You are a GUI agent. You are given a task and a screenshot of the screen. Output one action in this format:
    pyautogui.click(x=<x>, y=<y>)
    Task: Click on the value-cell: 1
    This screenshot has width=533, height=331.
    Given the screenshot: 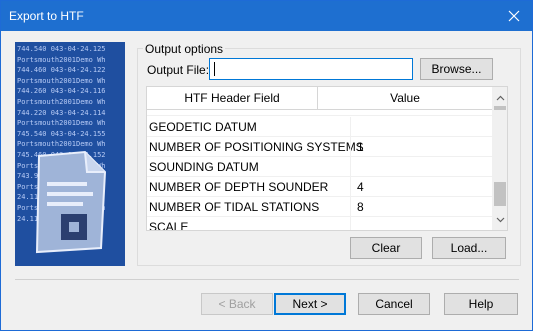 What is the action you would take?
    pyautogui.click(x=420, y=147)
    